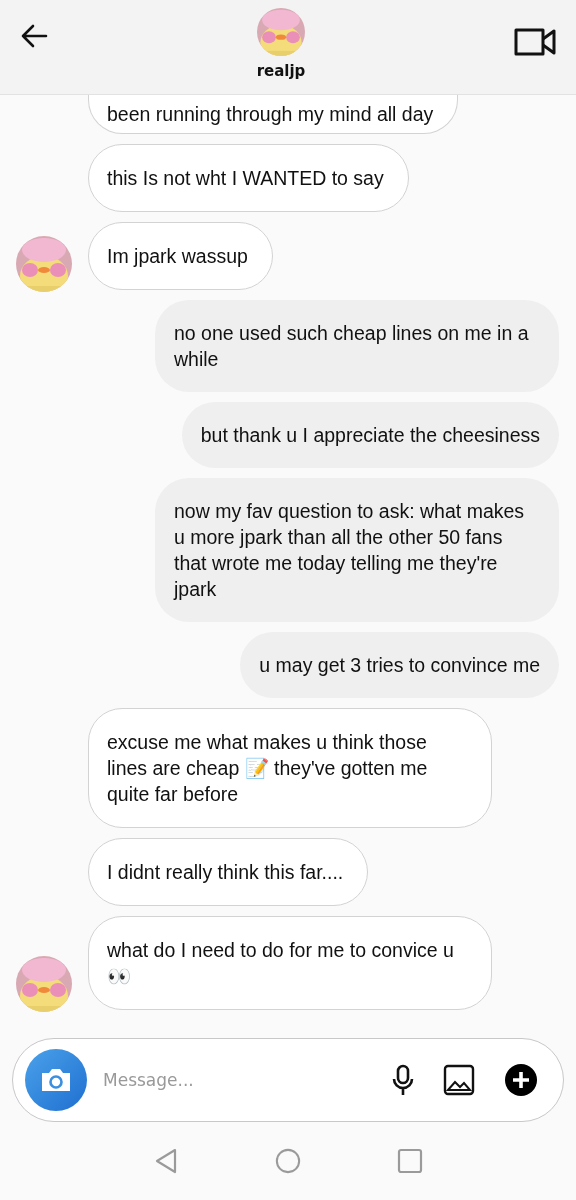  I want to click on message-bubble: Im jpark wassup, so click(180, 256).